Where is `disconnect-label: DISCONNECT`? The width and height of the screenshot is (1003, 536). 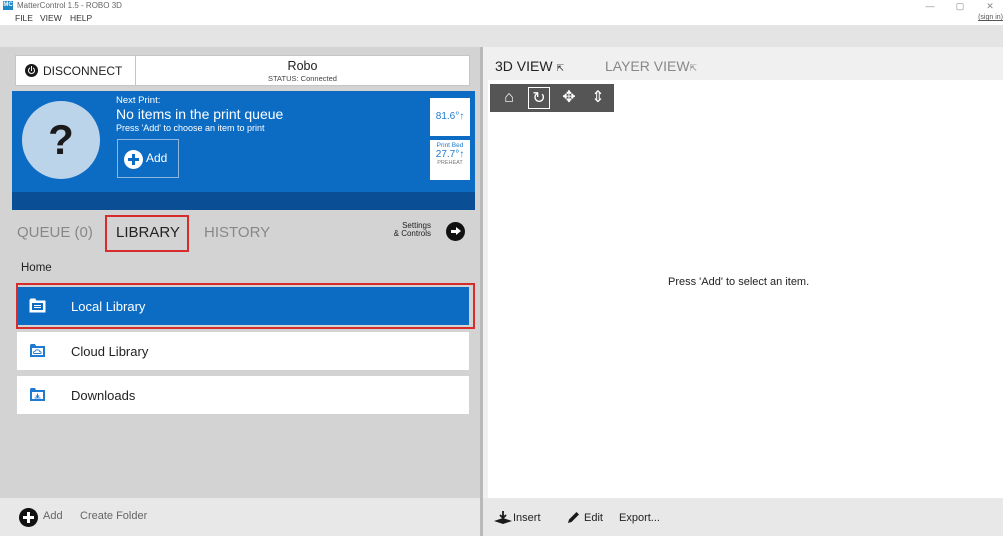
disconnect-label: DISCONNECT is located at coordinates (83, 71).